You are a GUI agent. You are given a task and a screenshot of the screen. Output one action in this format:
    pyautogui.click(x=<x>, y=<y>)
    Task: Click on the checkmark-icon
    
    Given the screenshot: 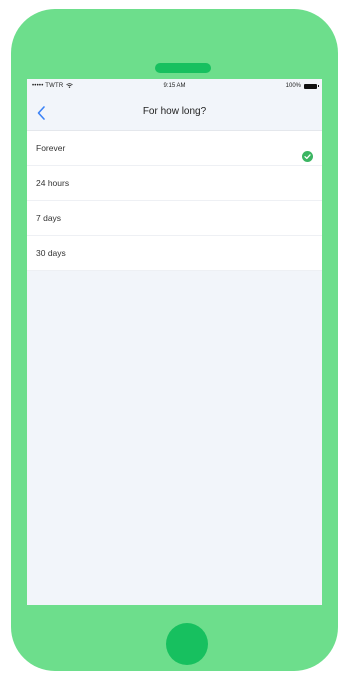 What is the action you would take?
    pyautogui.click(x=307, y=156)
    